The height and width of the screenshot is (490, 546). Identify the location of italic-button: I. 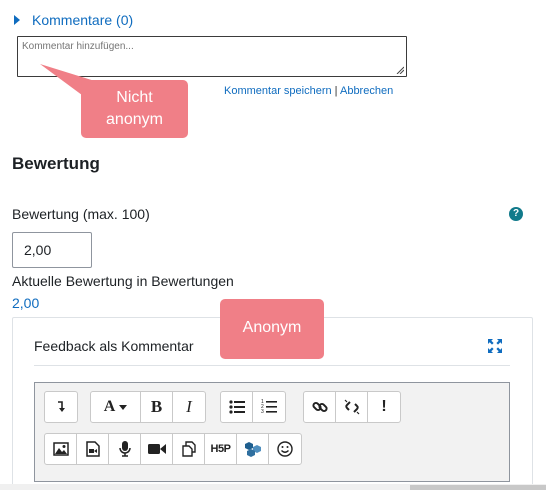
(189, 407).